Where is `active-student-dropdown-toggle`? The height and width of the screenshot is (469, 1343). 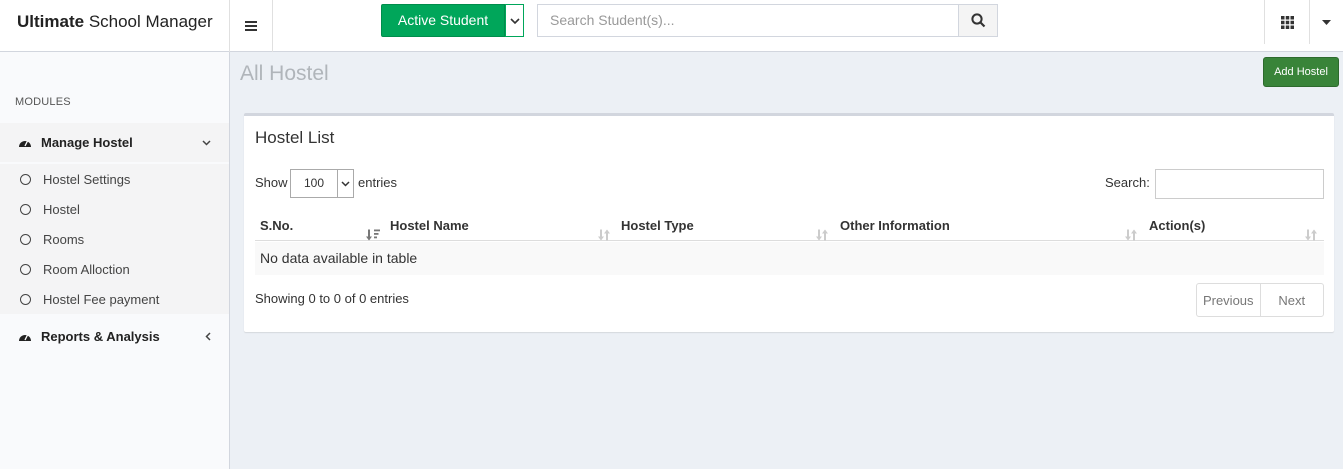
active-student-dropdown-toggle is located at coordinates (514, 20).